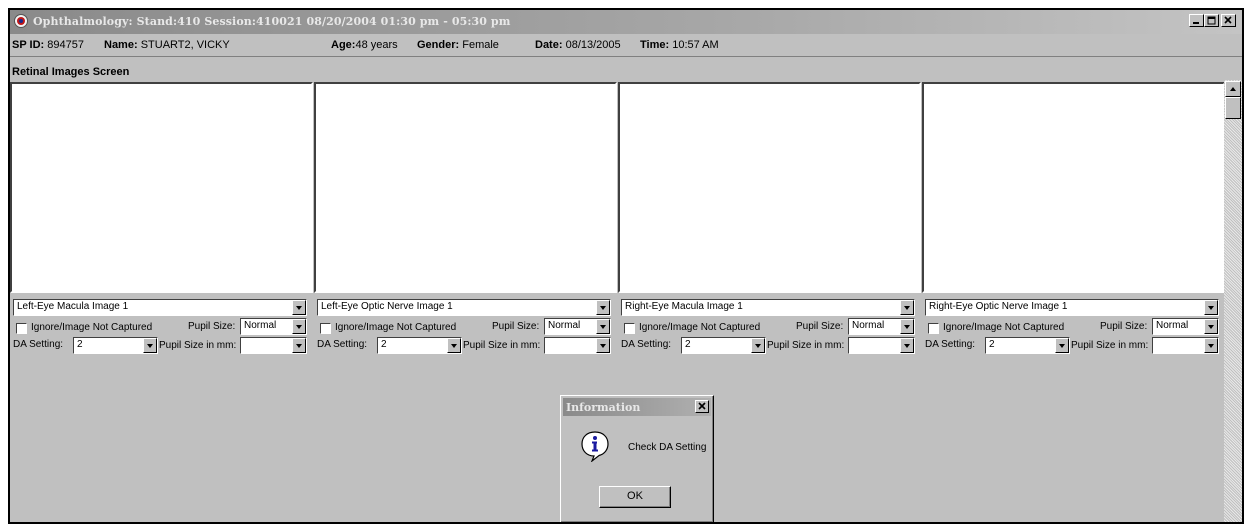 The image size is (1252, 524). I want to click on sp-id-label: SP ID:, so click(28, 45).